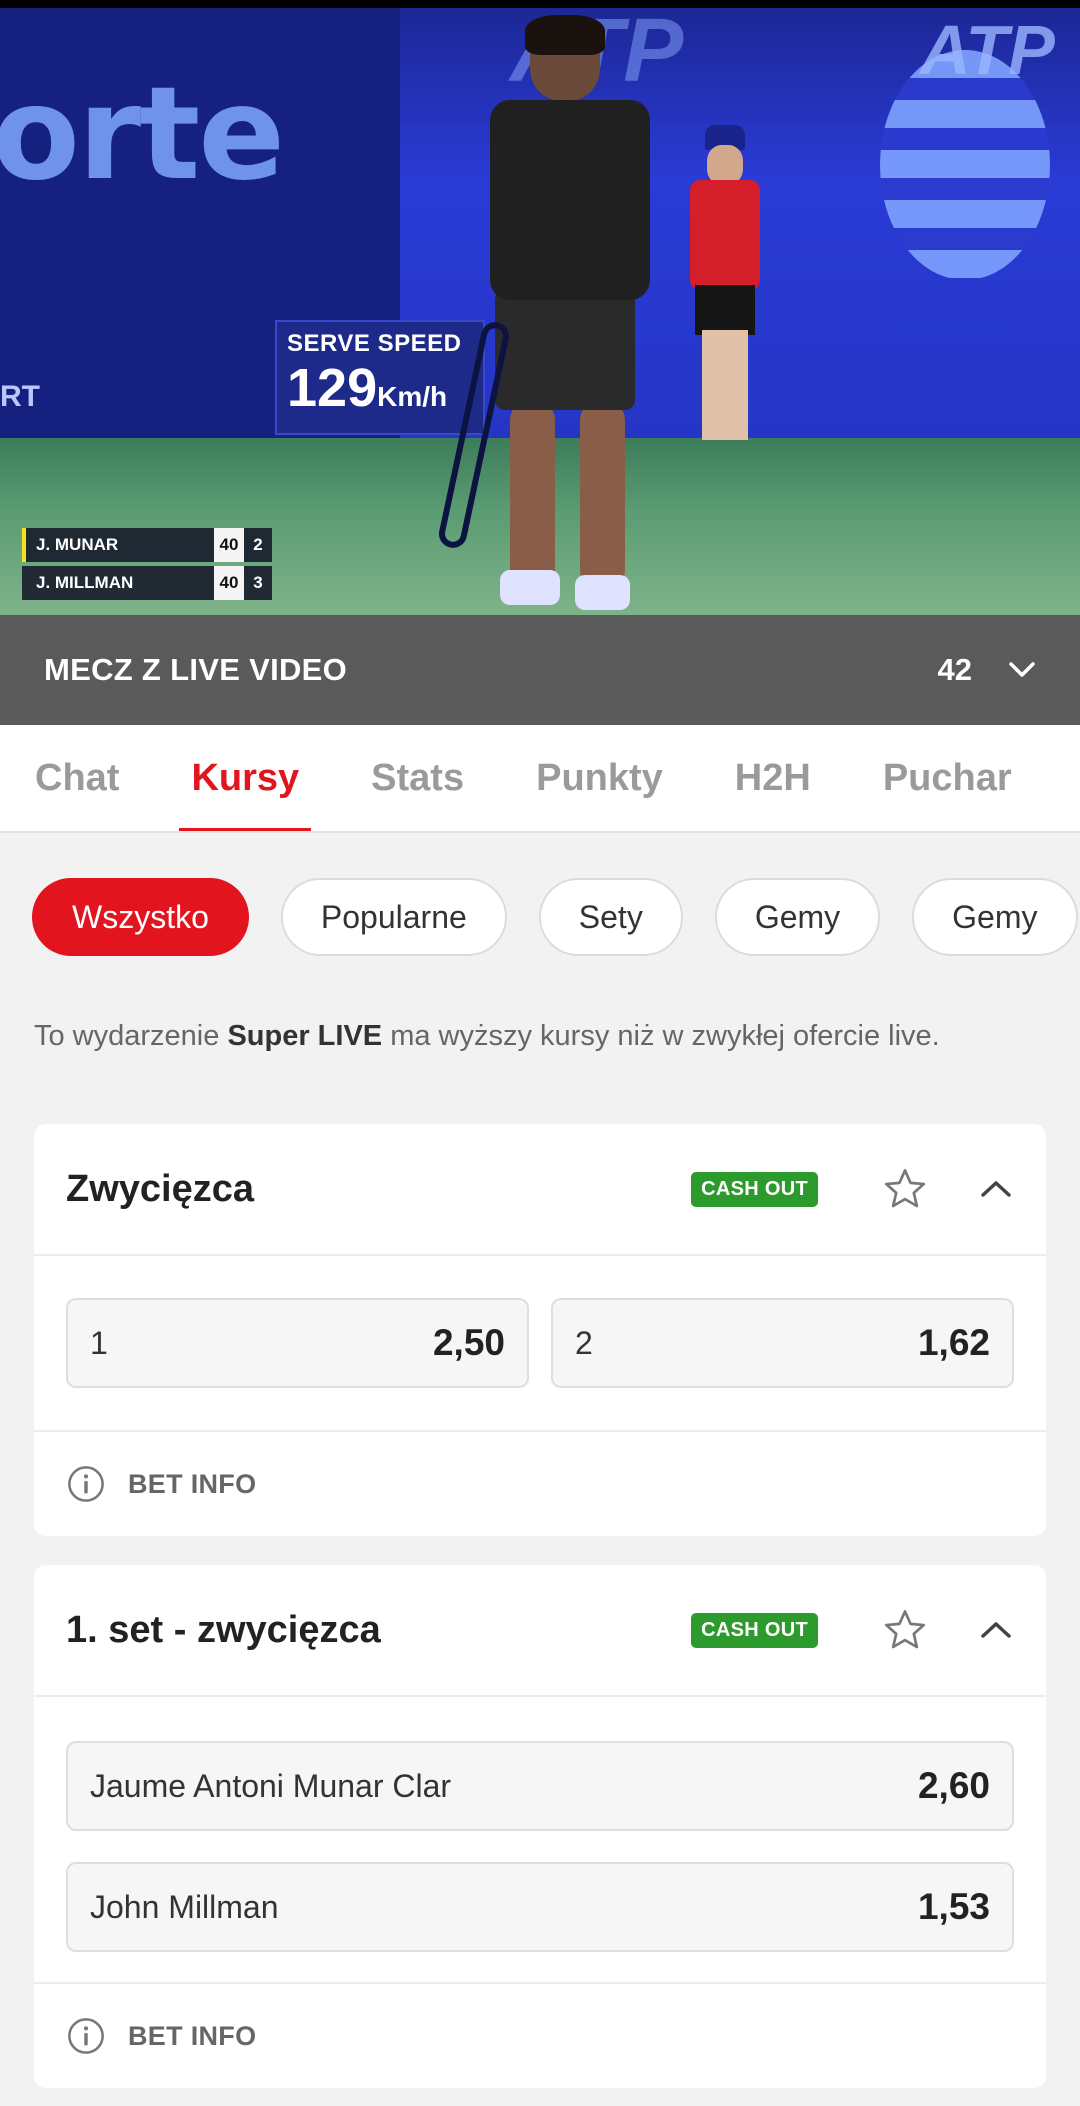  I want to click on tennis-player, so click(553, 315).